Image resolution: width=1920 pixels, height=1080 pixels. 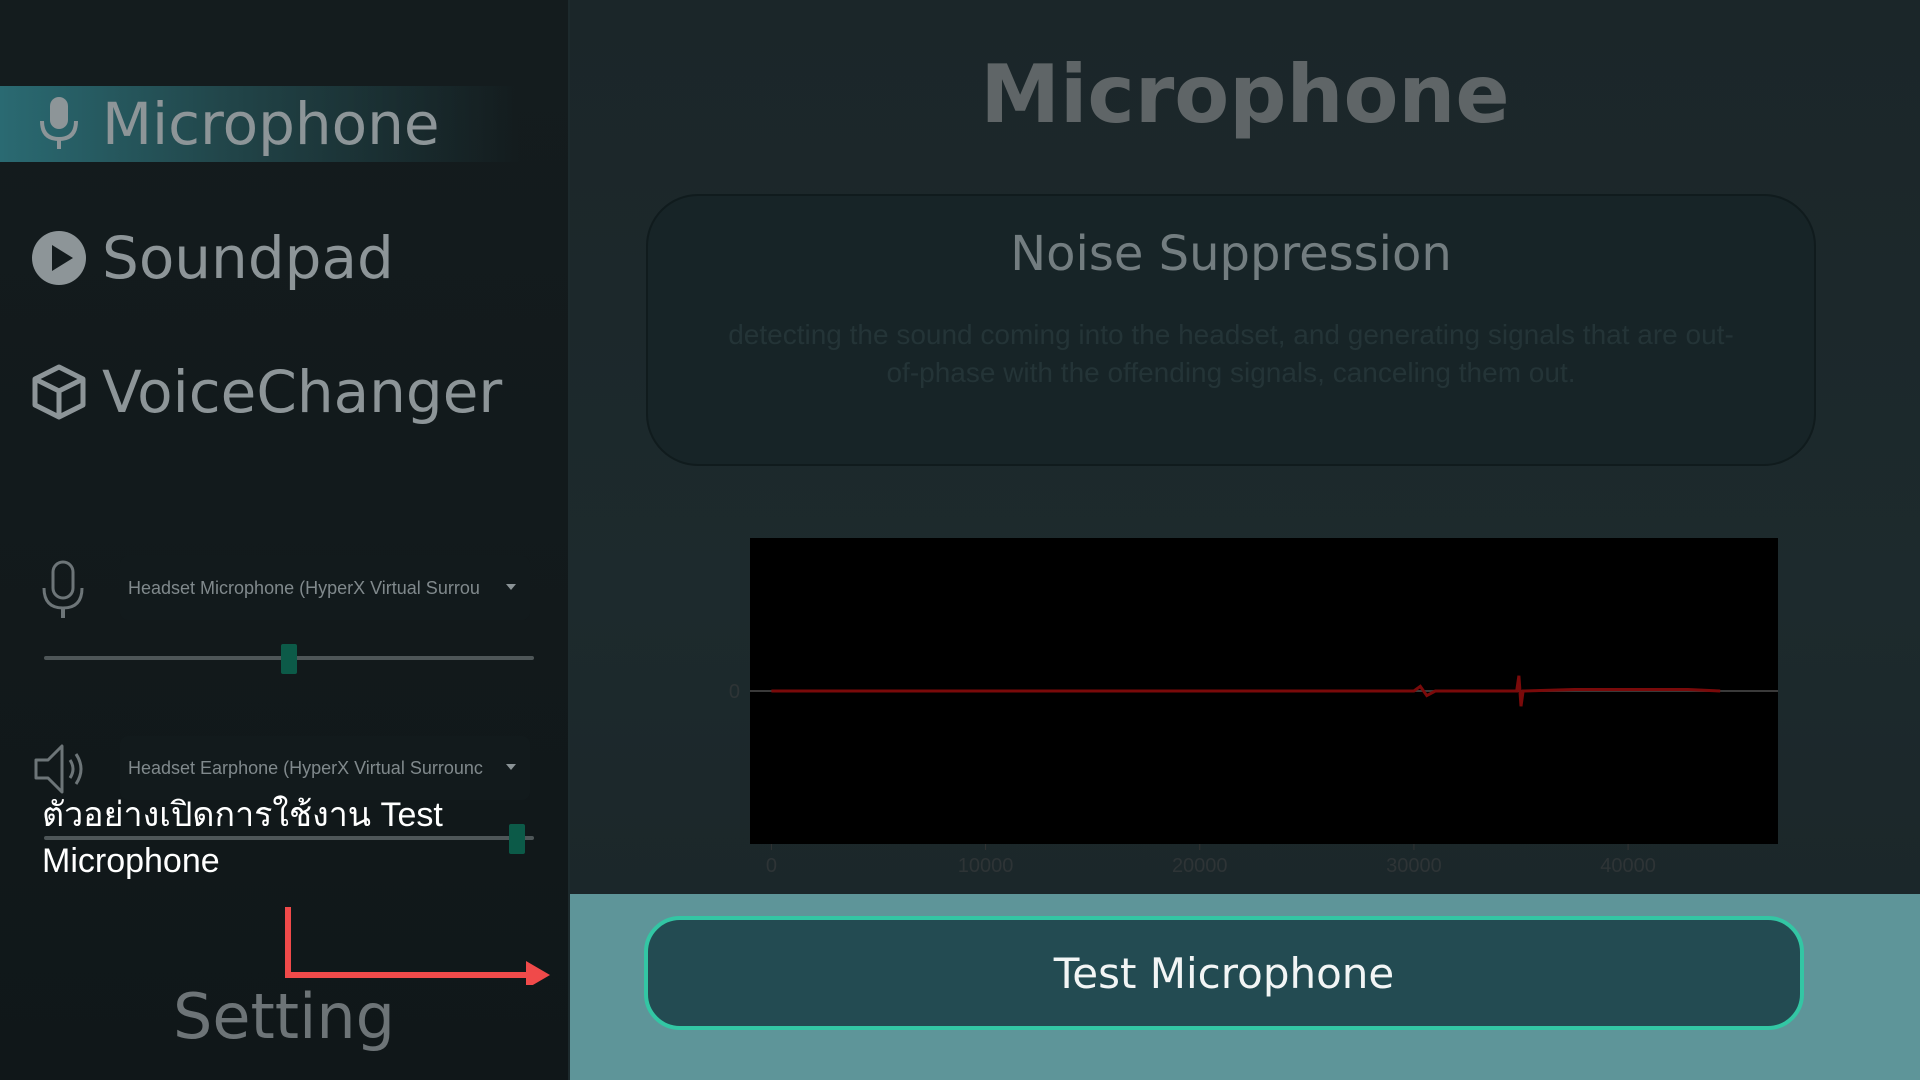 What do you see at coordinates (248, 258) in the screenshot?
I see `sidebar-item-label: Soundpad` at bounding box center [248, 258].